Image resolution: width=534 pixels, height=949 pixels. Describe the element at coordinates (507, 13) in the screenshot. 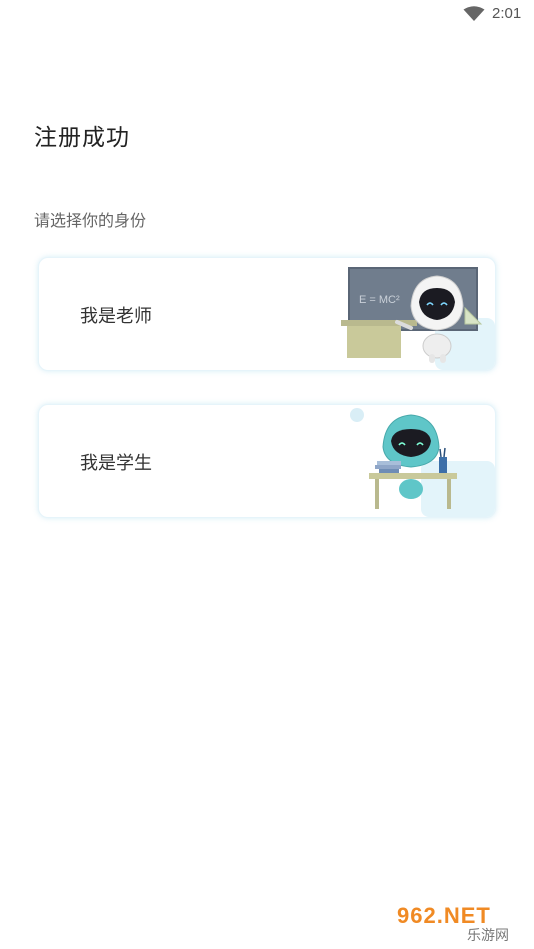

I see `status-time: 2:01` at that location.